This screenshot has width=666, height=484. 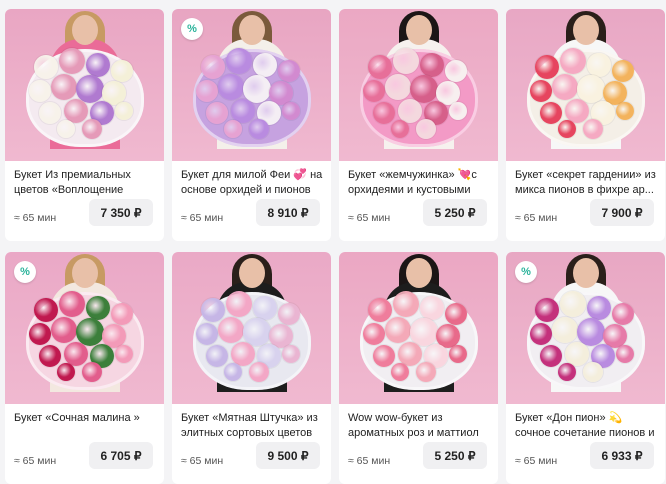 What do you see at coordinates (85, 183) in the screenshot?
I see `product-title: Букет Из премиальных цветов «Воплощение` at bounding box center [85, 183].